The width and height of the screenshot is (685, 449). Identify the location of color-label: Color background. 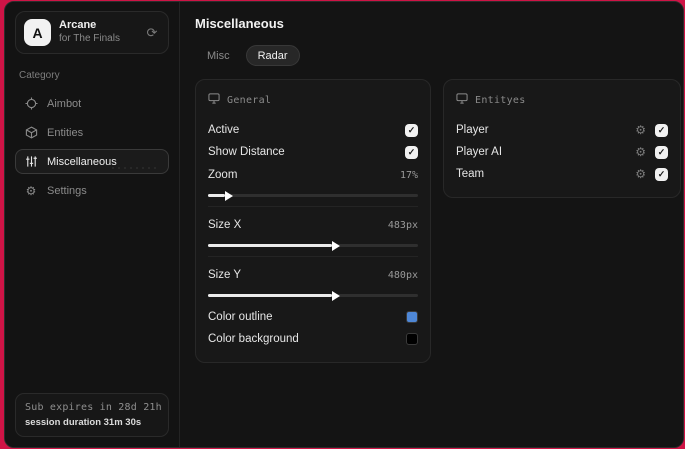
(253, 339).